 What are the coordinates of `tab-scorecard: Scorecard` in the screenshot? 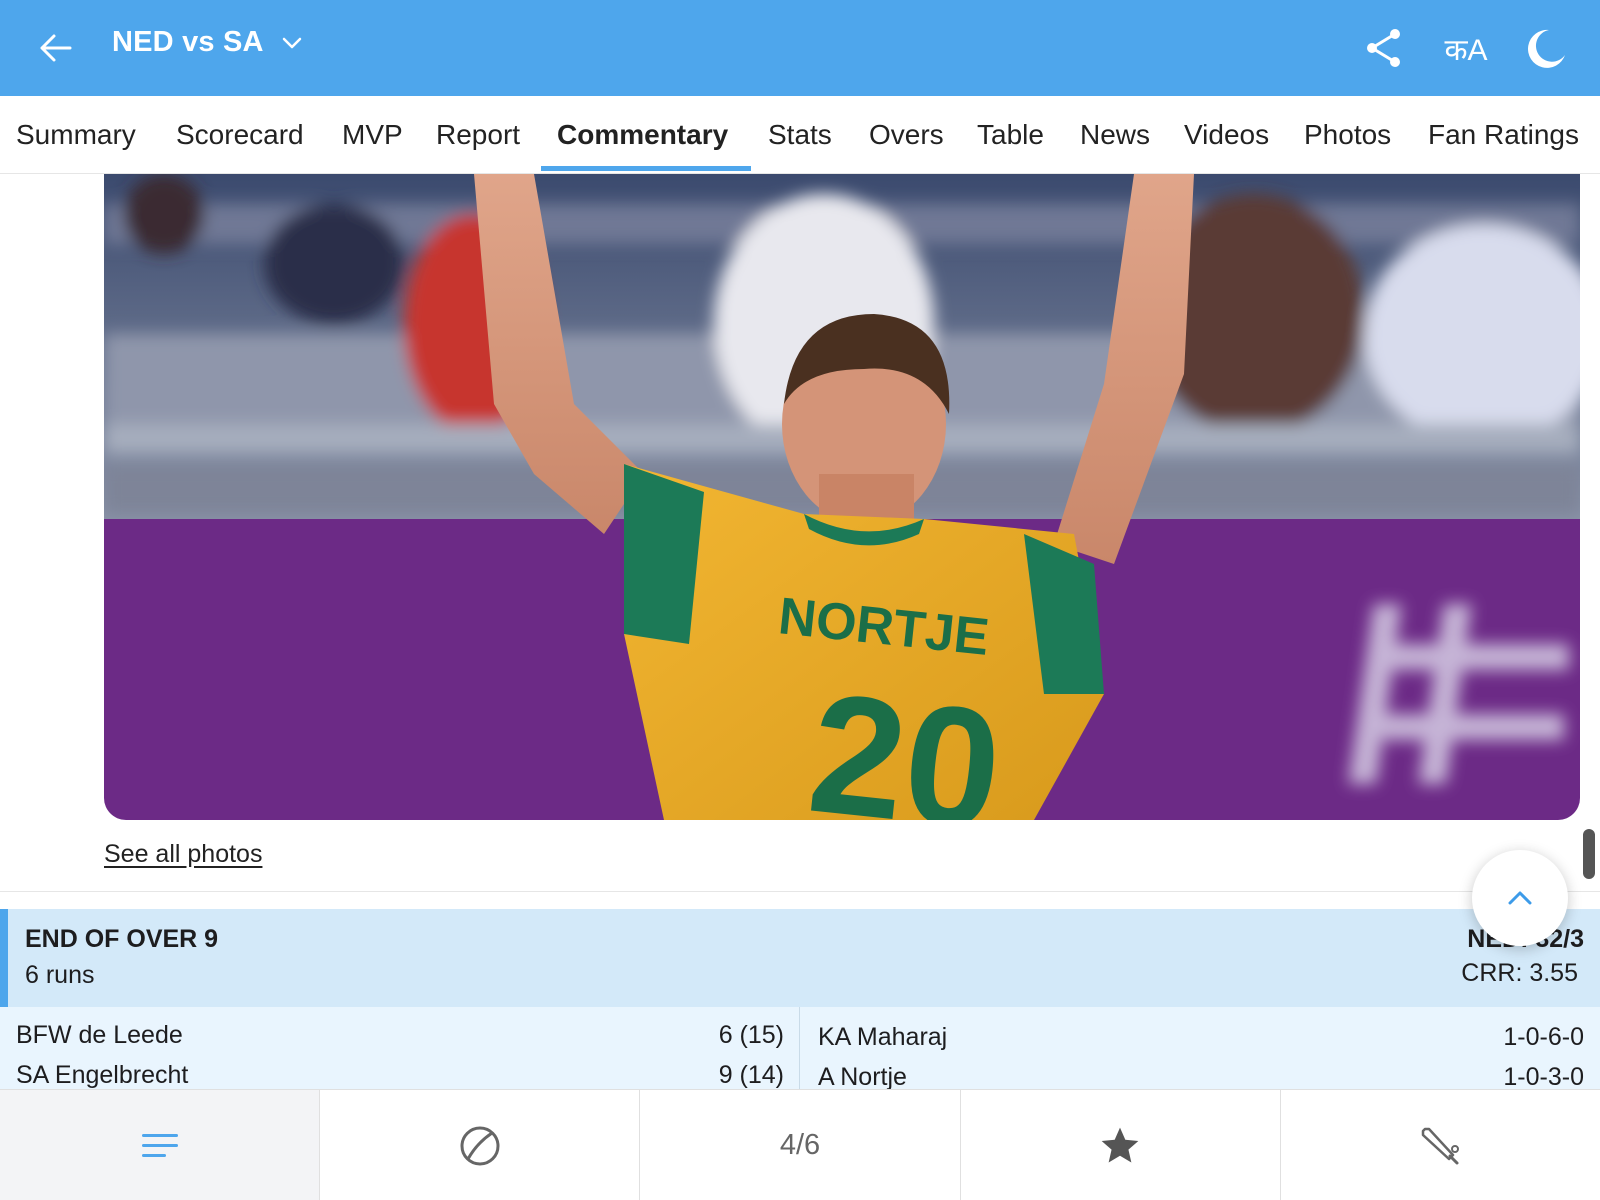 It's located at (240, 135).